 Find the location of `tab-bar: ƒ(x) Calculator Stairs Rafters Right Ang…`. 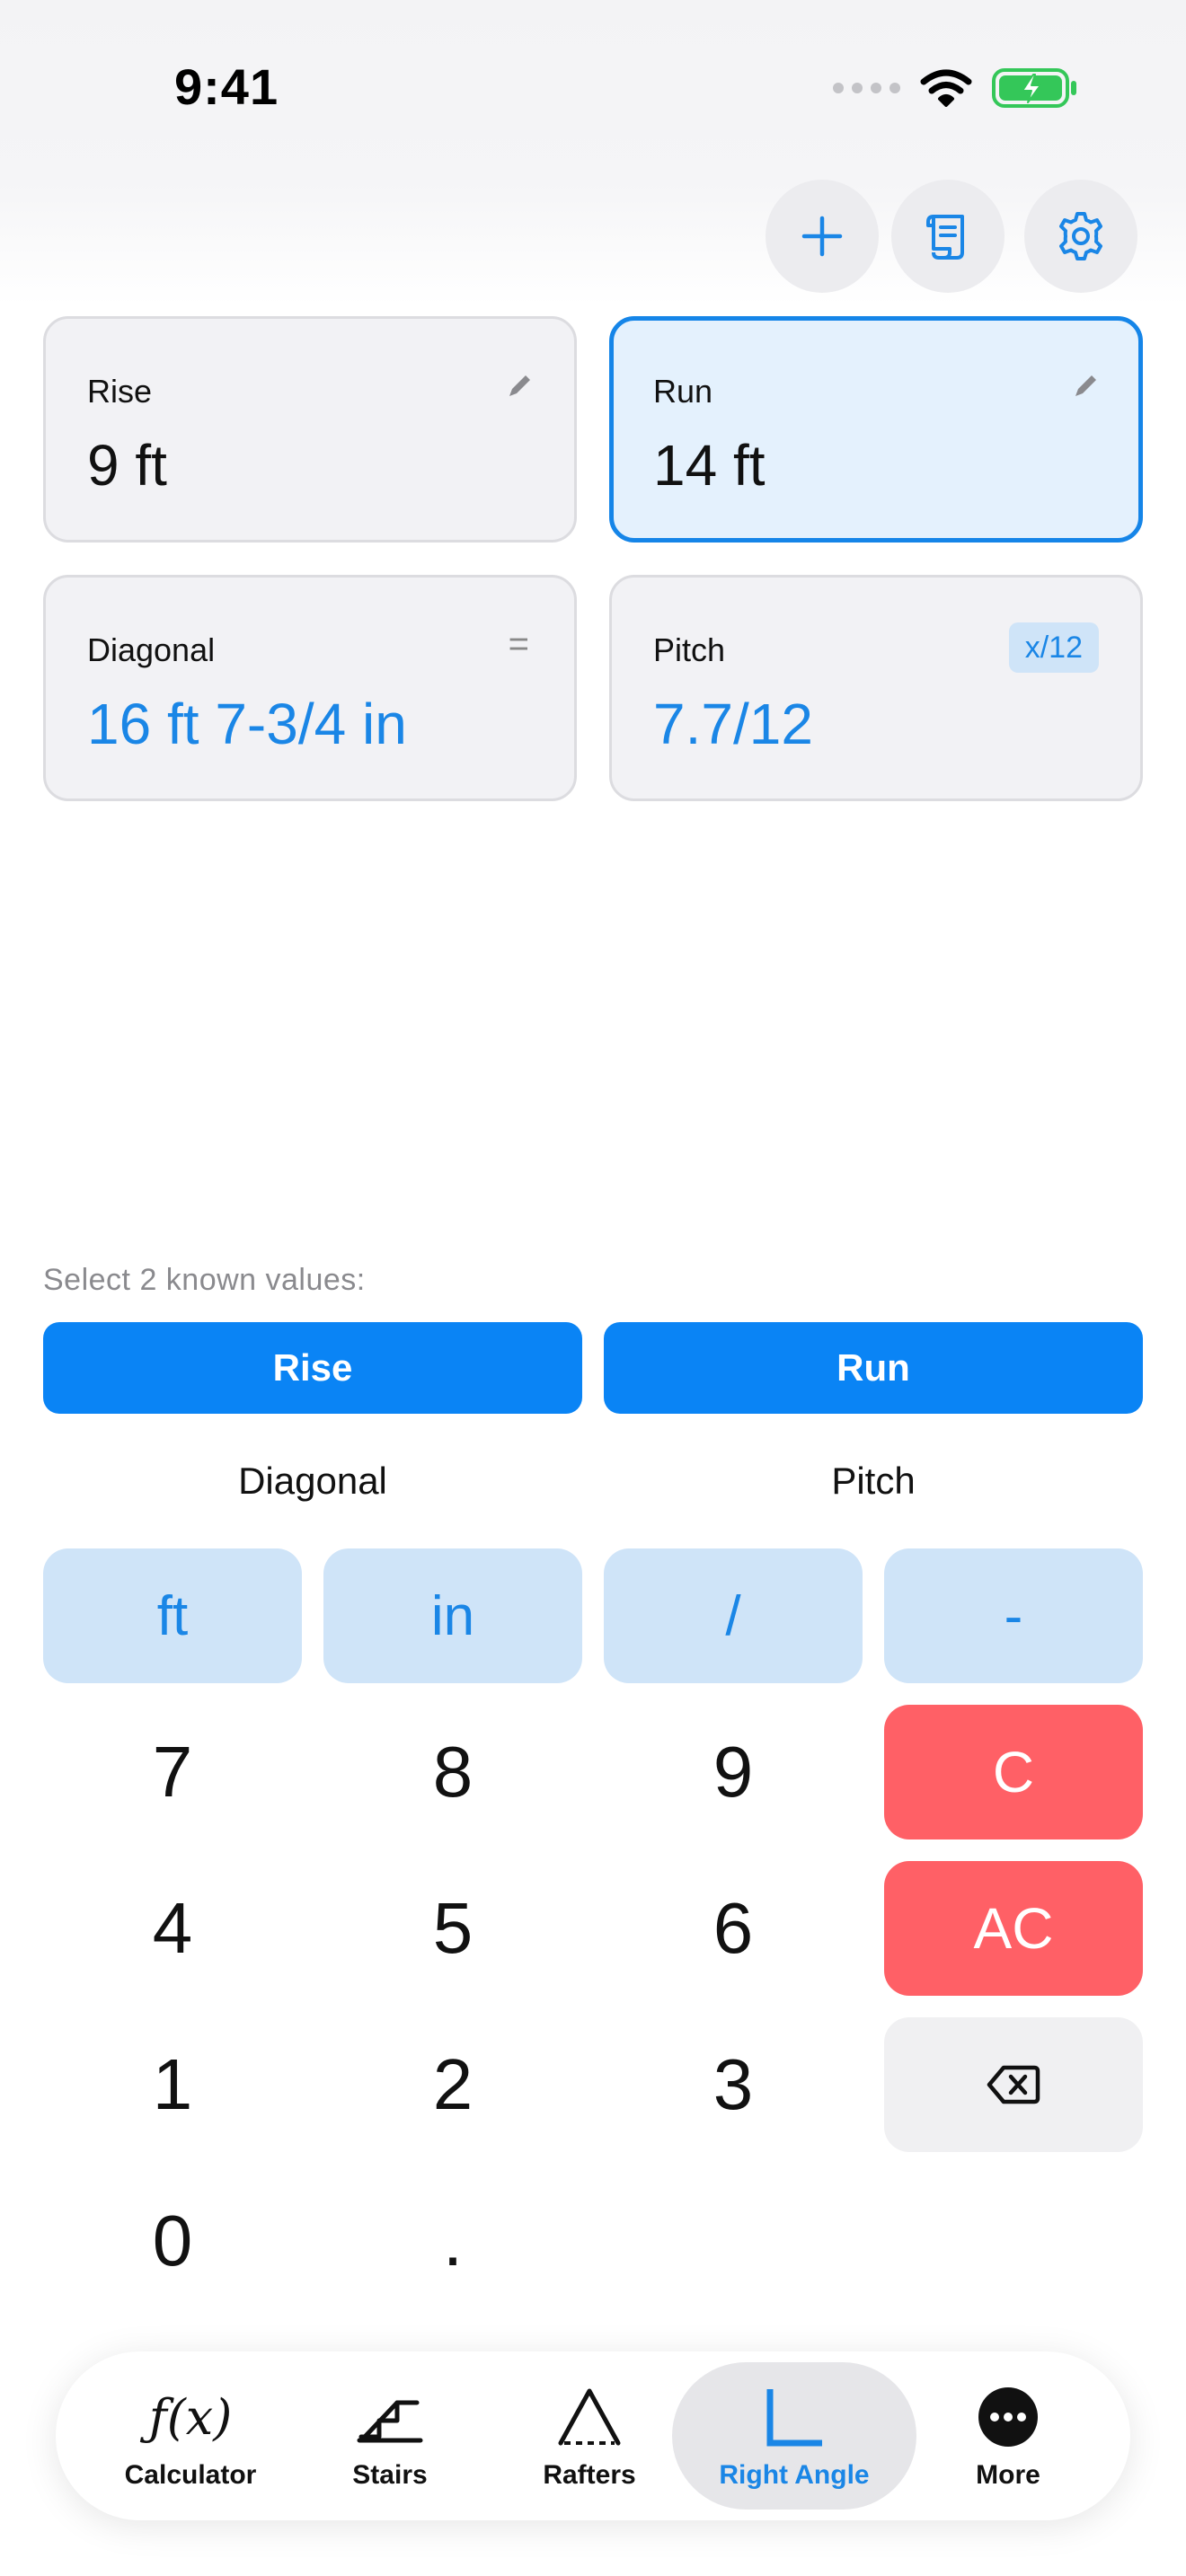

tab-bar: ƒ(x) Calculator Stairs Rafters Right Ang… is located at coordinates (593, 2435).